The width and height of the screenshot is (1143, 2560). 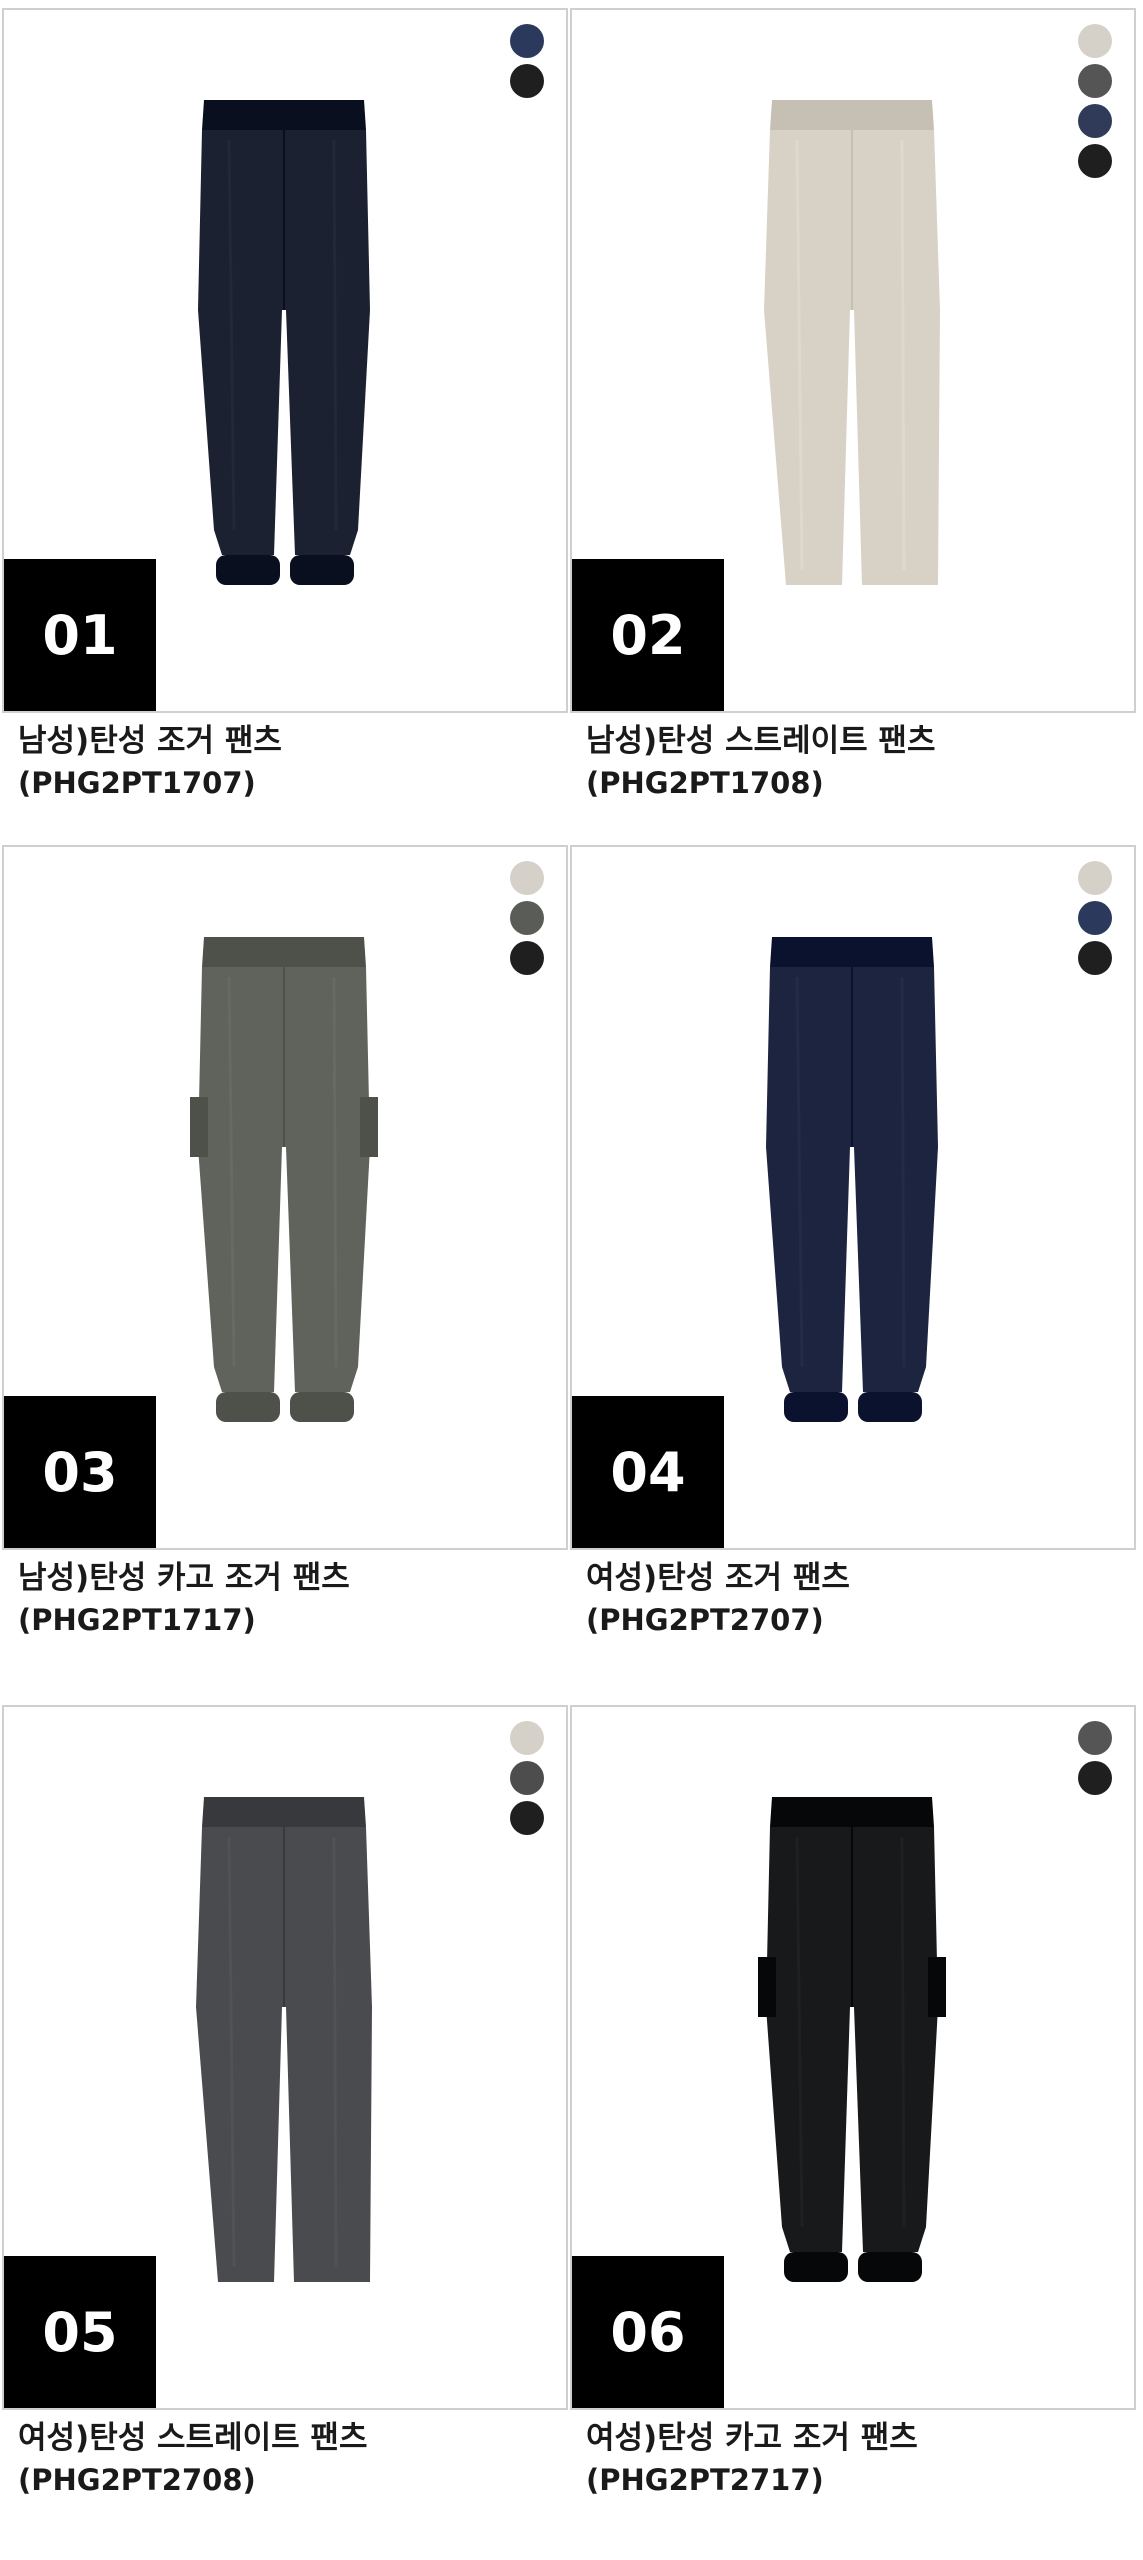 I want to click on product-number-badge: 06, so click(x=648, y=2332).